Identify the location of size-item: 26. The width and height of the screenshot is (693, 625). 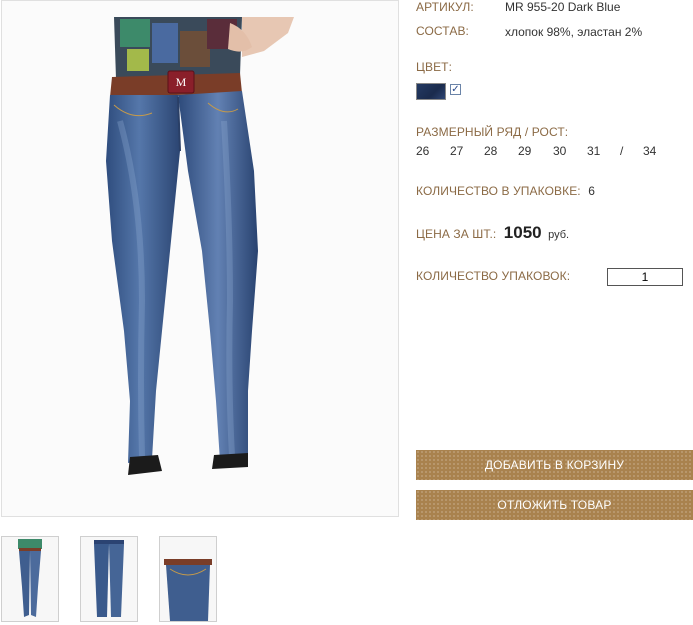
(423, 151).